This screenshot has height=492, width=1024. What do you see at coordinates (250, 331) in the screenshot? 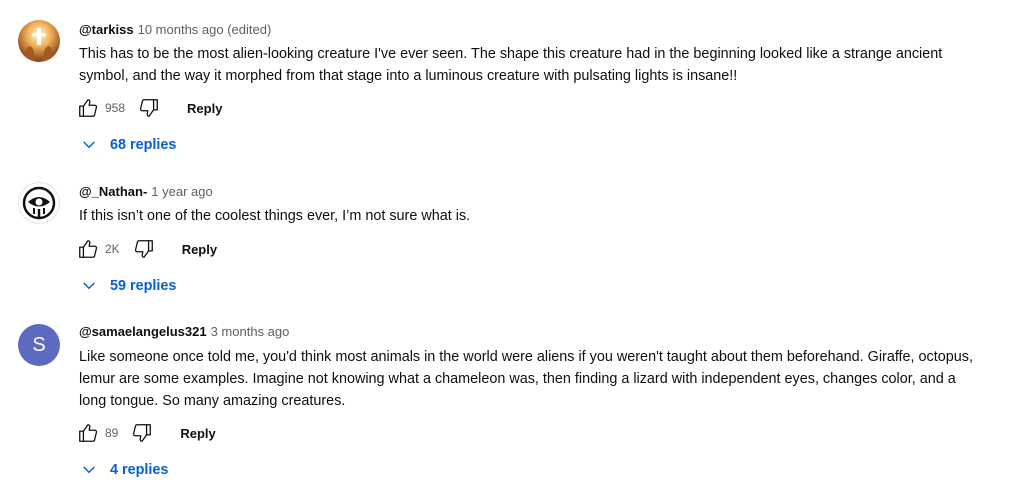
I see `timestamp: 3 months ago` at bounding box center [250, 331].